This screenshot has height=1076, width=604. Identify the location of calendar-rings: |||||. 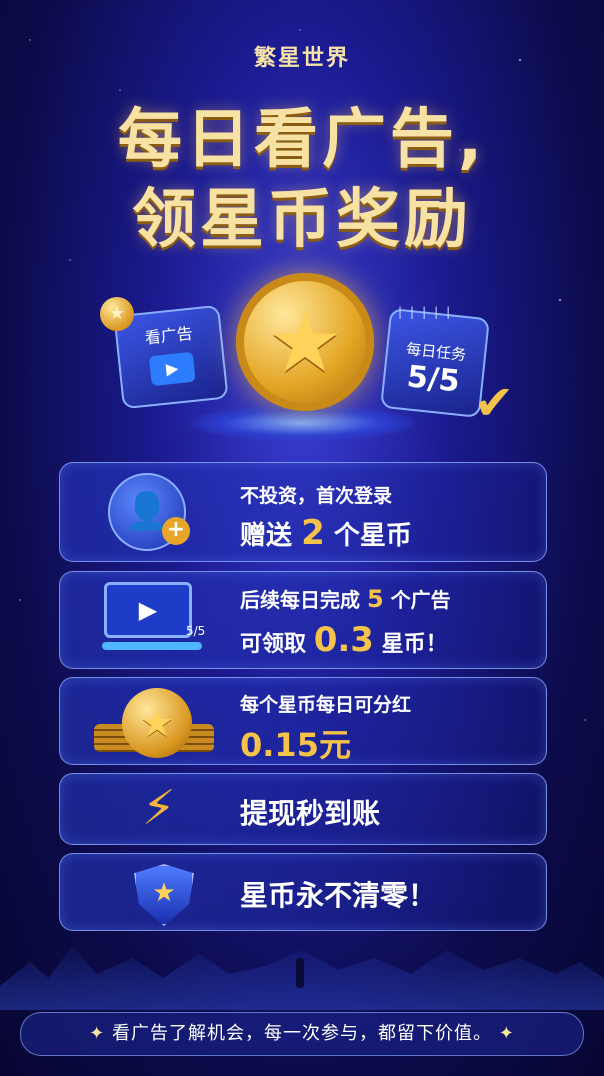
(428, 312).